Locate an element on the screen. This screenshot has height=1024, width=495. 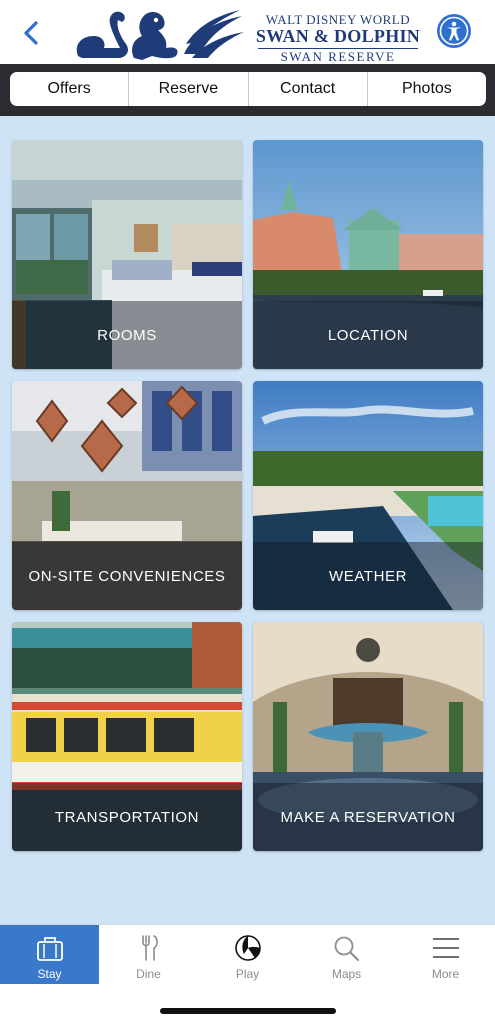
tile-label: WEATHER is located at coordinates (368, 576).